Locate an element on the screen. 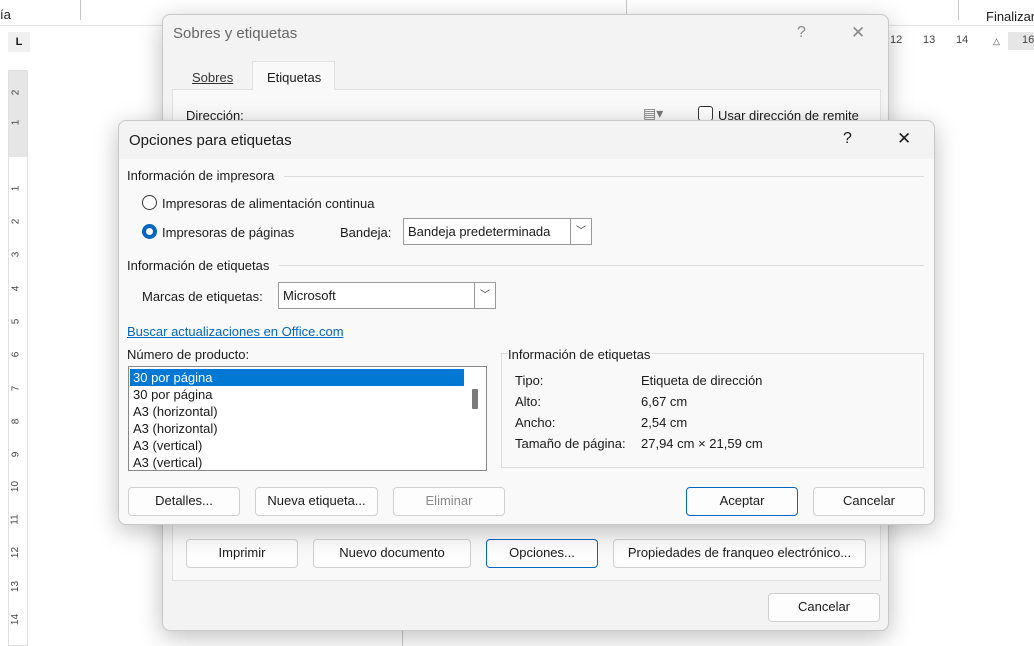 This screenshot has height=646, width=1034. label-vendor-select: Microsoft ﹀ is located at coordinates (387, 295).